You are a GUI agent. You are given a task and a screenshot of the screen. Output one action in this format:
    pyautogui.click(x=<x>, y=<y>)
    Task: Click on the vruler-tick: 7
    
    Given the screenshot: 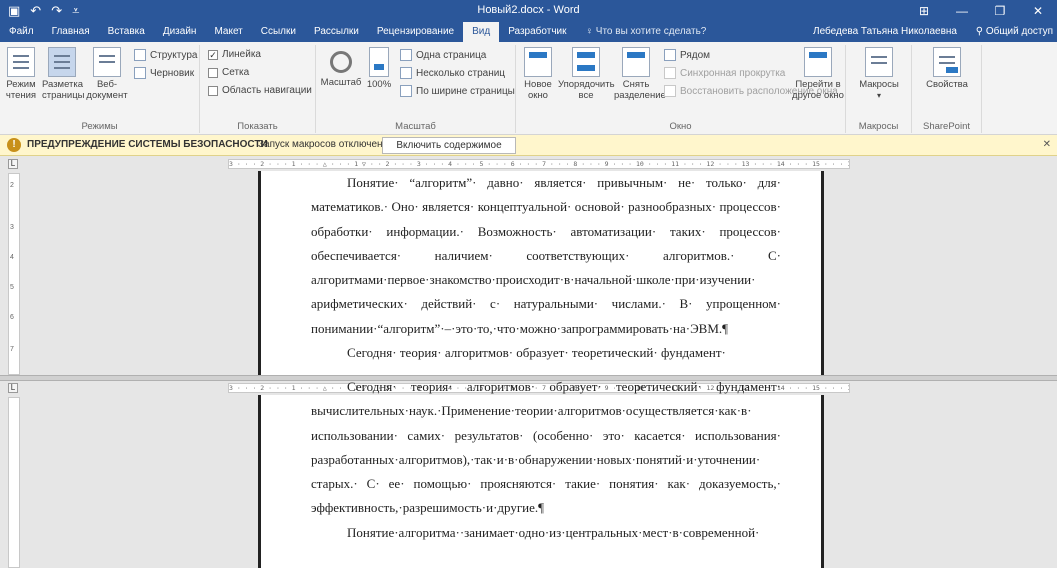 What is the action you would take?
    pyautogui.click(x=12, y=349)
    